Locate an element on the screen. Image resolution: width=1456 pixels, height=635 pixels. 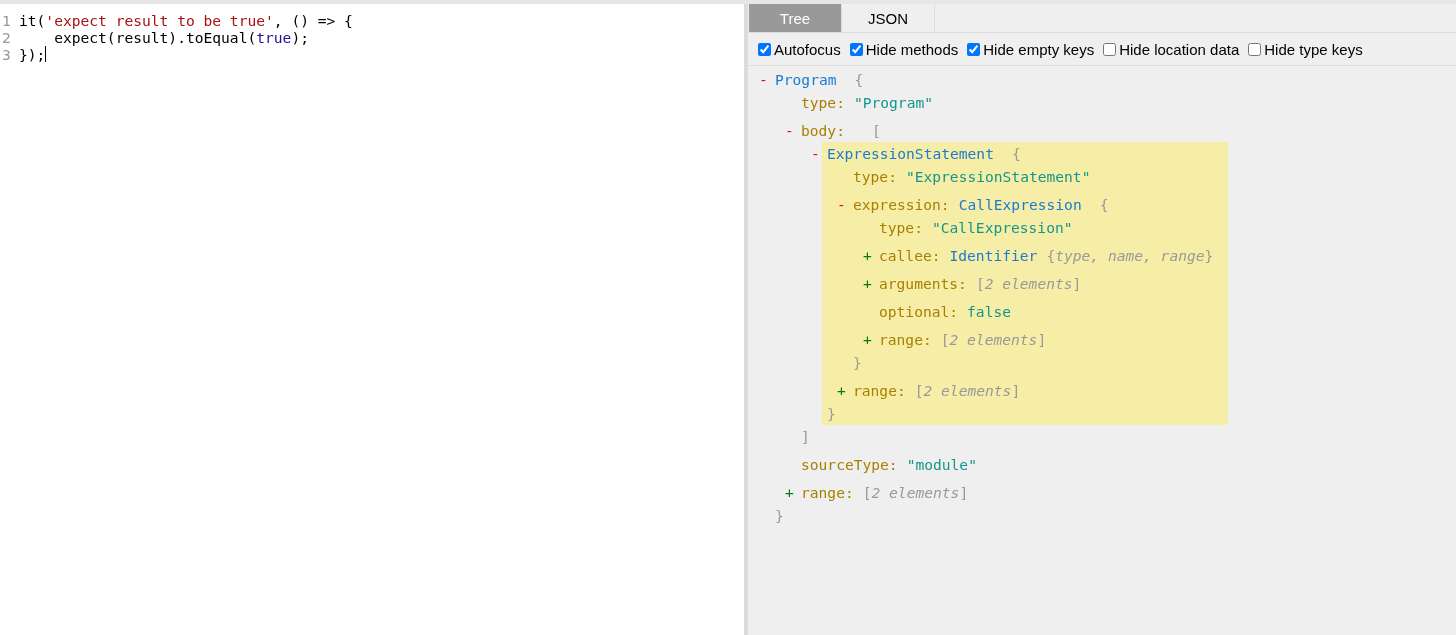
property-key: body: is located at coordinates (823, 130).